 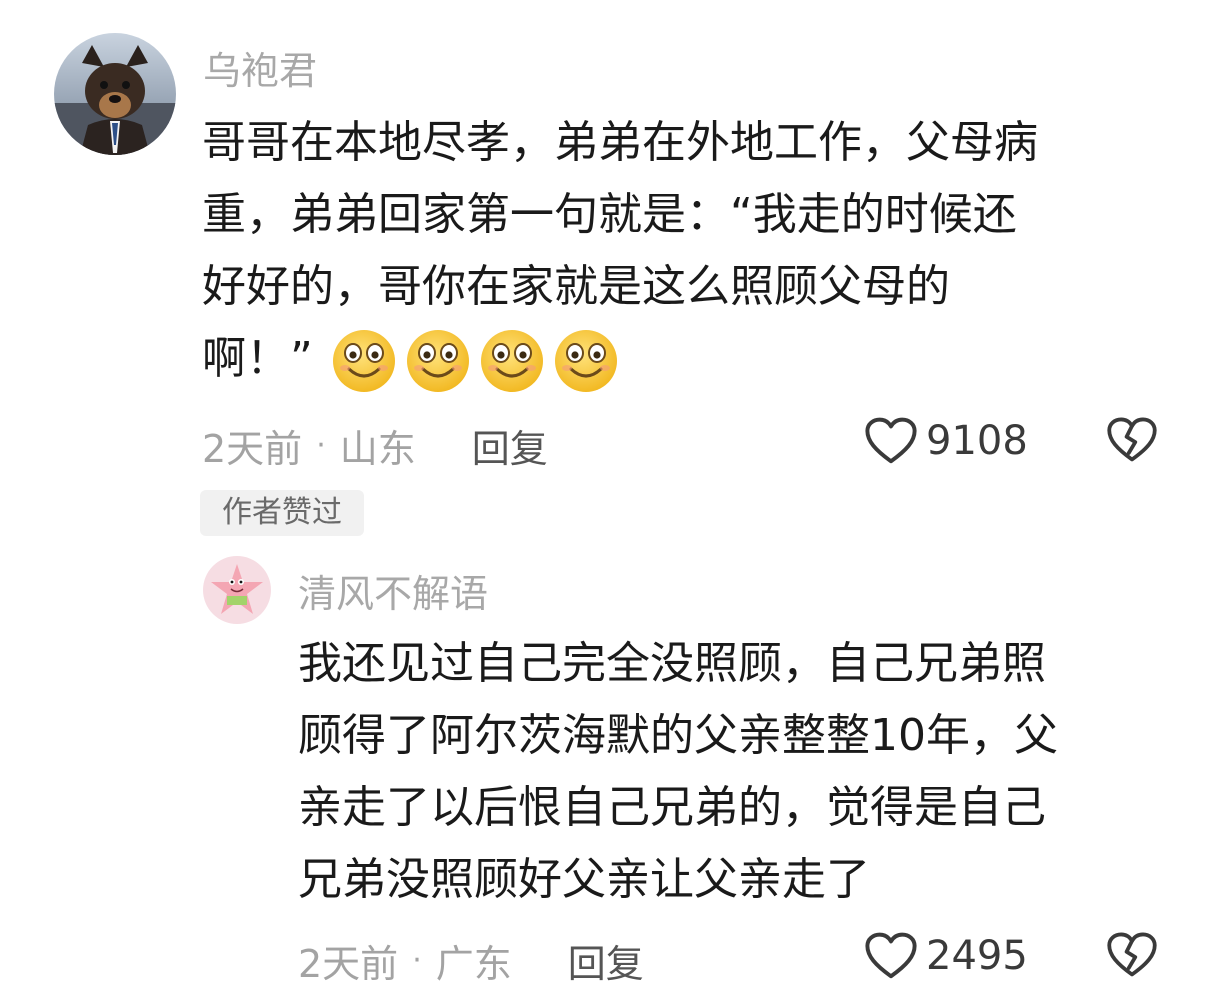 What do you see at coordinates (393, 590) in the screenshot?
I see `username: 清风不解语` at bounding box center [393, 590].